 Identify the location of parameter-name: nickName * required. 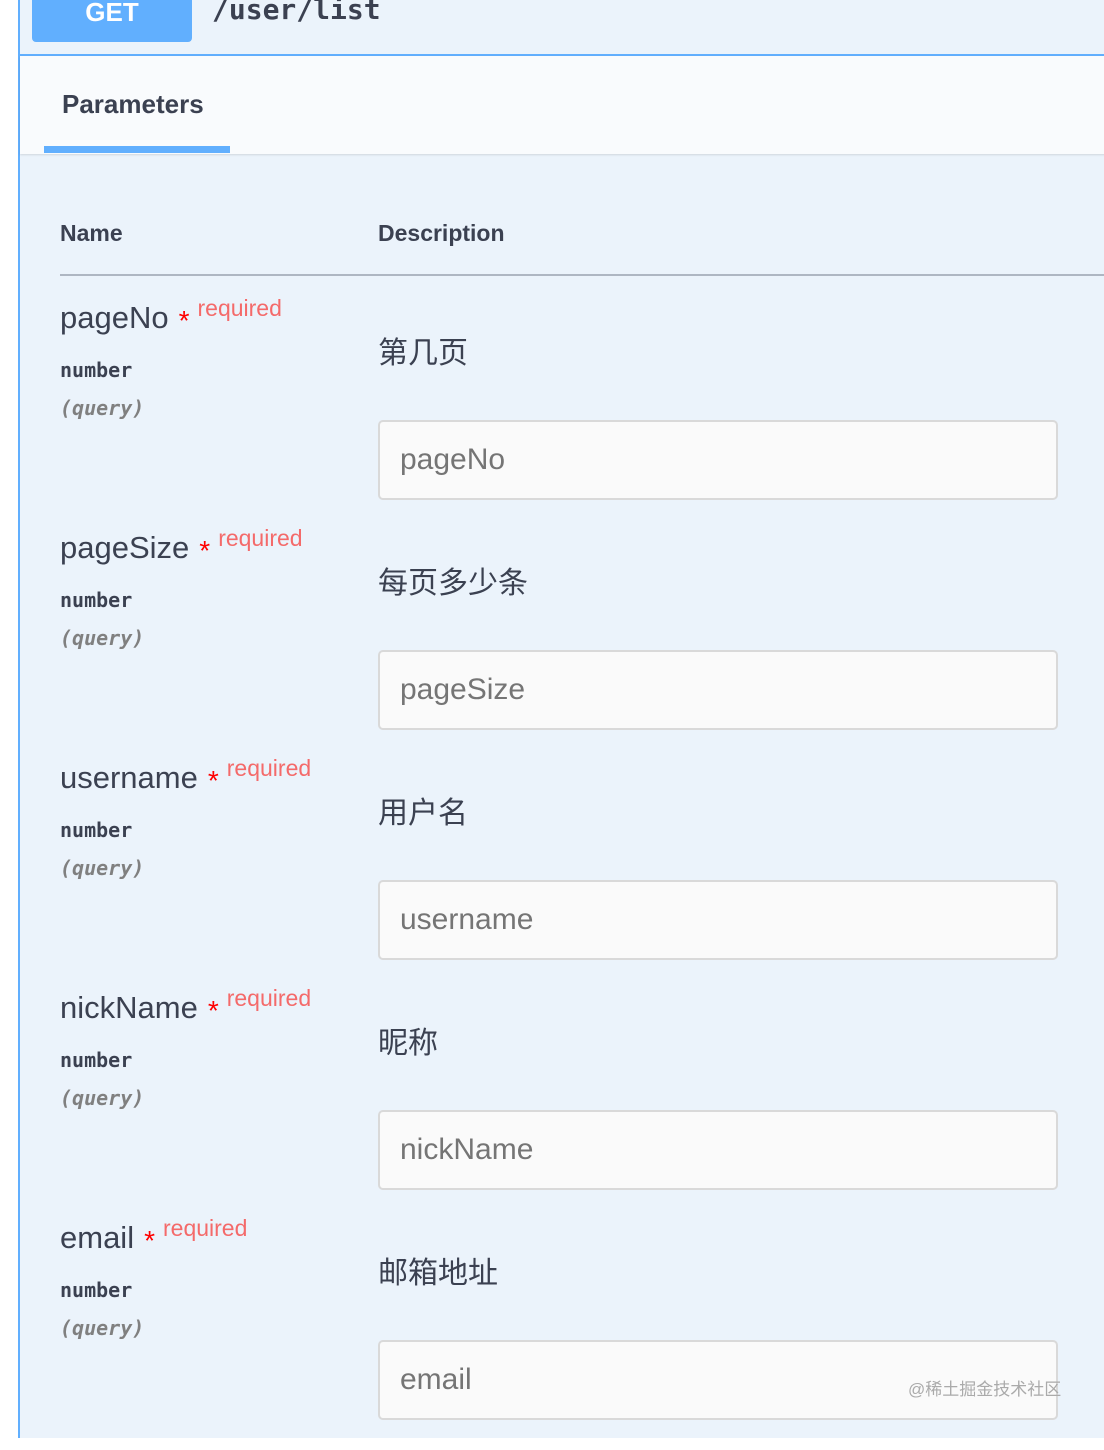
(185, 1005).